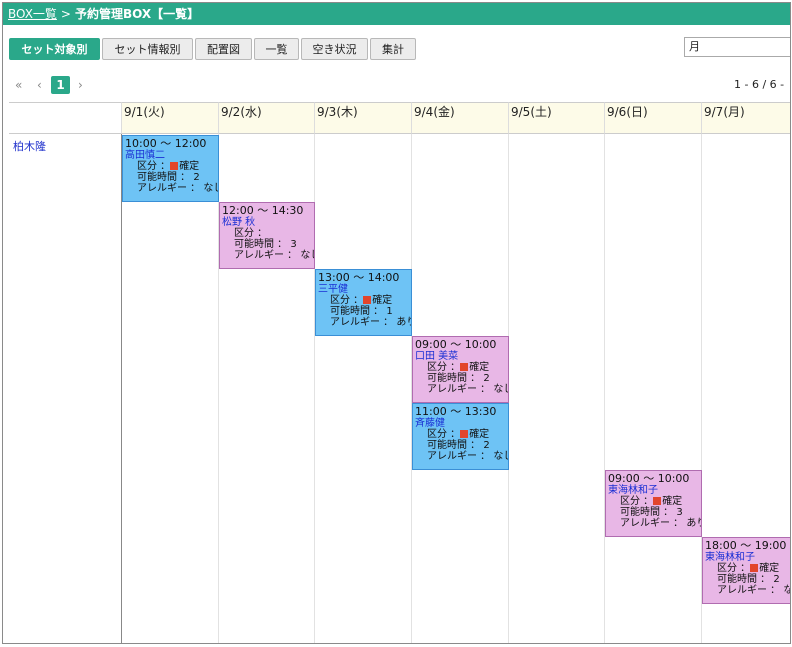 The height and width of the screenshot is (647, 792). Describe the element at coordinates (39, 85) in the screenshot. I see `pager-prev-icon: ‹` at that location.